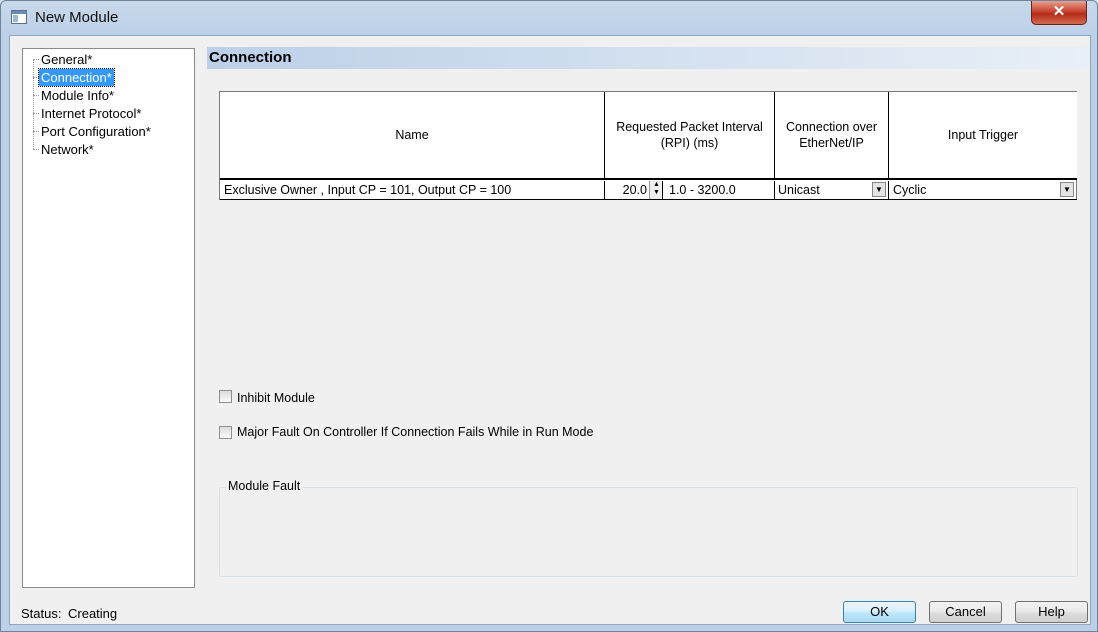  What do you see at coordinates (93, 613) in the screenshot?
I see `status-value: Creating` at bounding box center [93, 613].